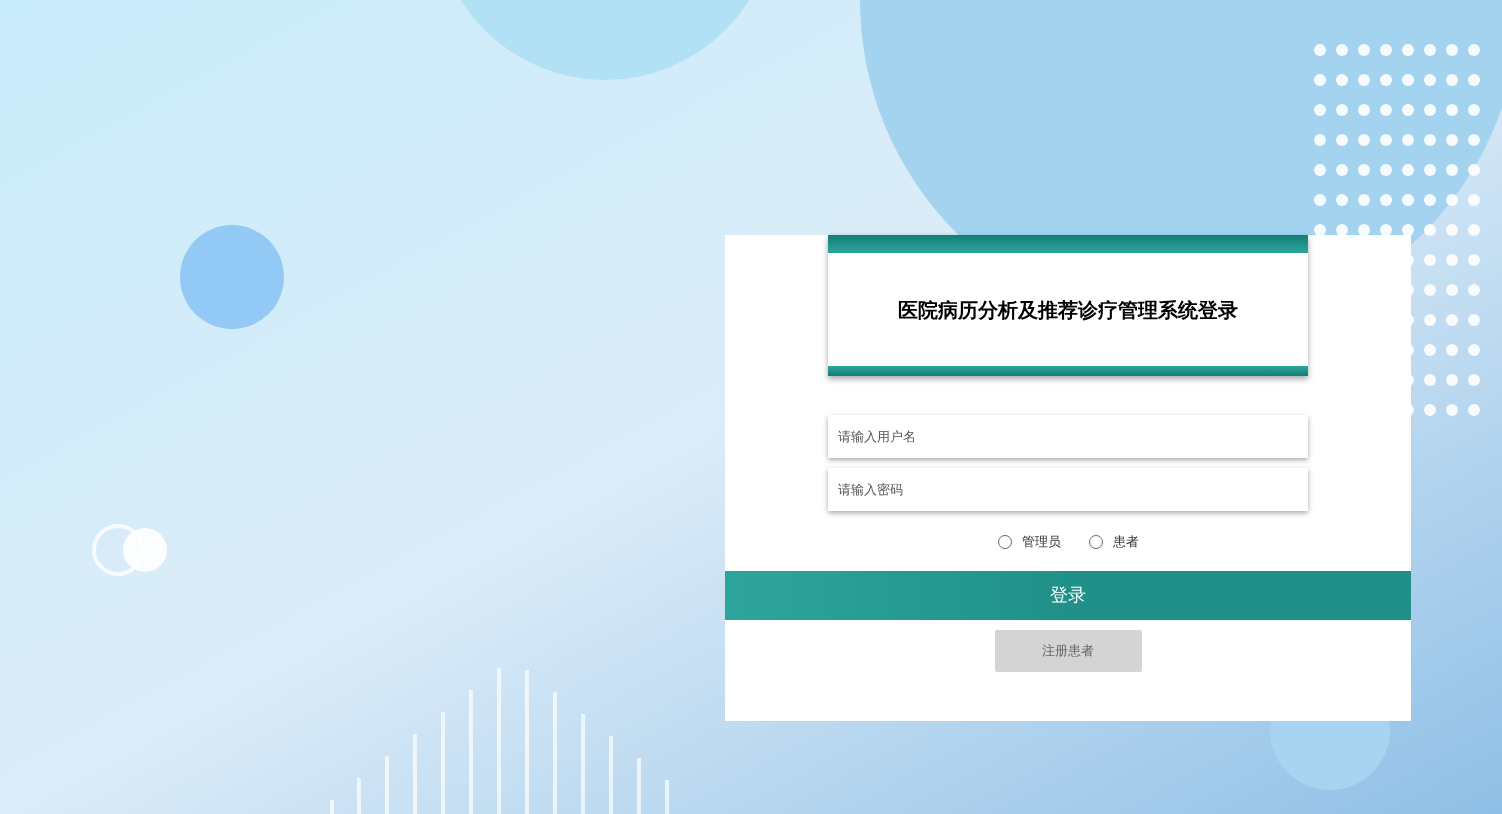 This screenshot has width=1502, height=814. What do you see at coordinates (1029, 542) in the screenshot?
I see `role-radio: 管理员` at bounding box center [1029, 542].